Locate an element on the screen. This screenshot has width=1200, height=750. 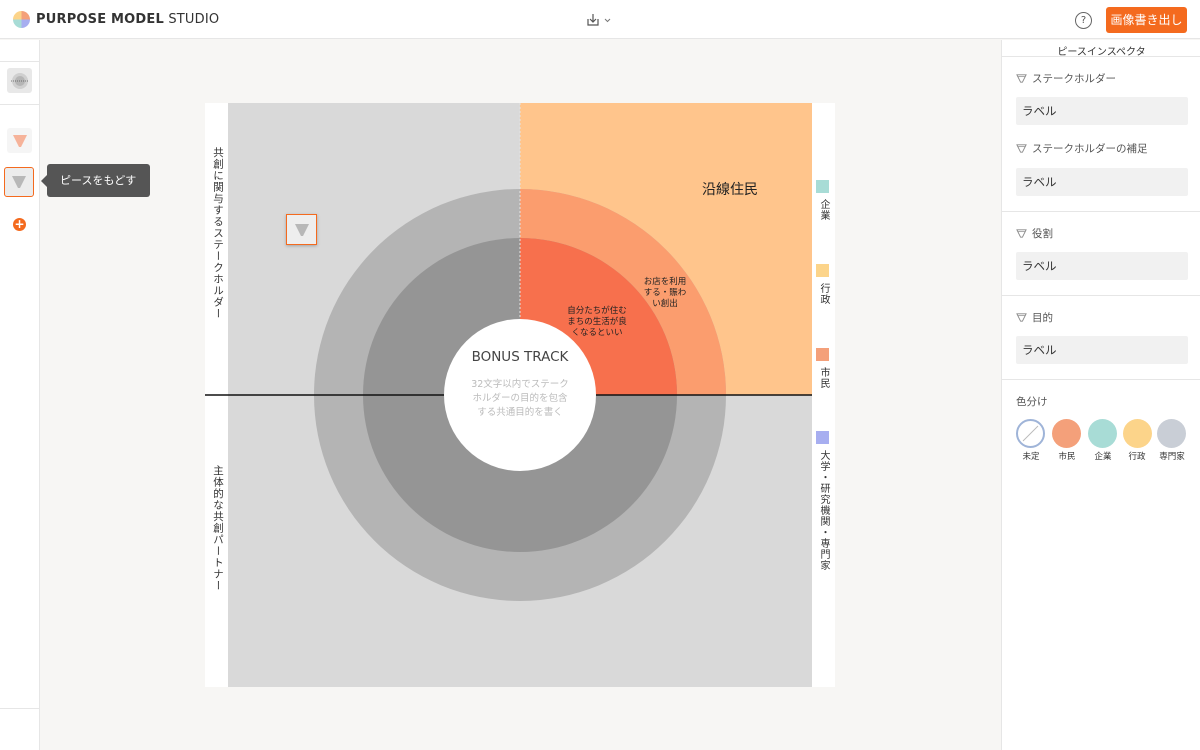
field-label-stakeholder-note: ステークホルダーの補足 is located at coordinates (1082, 148).